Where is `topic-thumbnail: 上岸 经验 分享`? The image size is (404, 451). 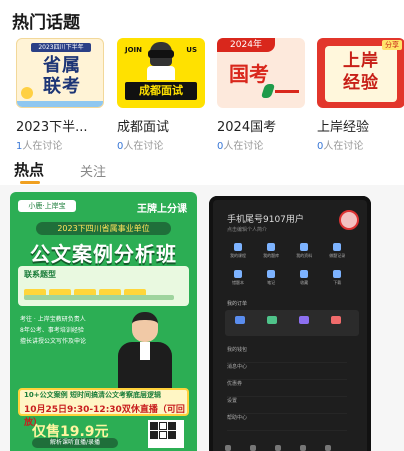 topic-thumbnail: 上岸 经验 分享 is located at coordinates (360, 73).